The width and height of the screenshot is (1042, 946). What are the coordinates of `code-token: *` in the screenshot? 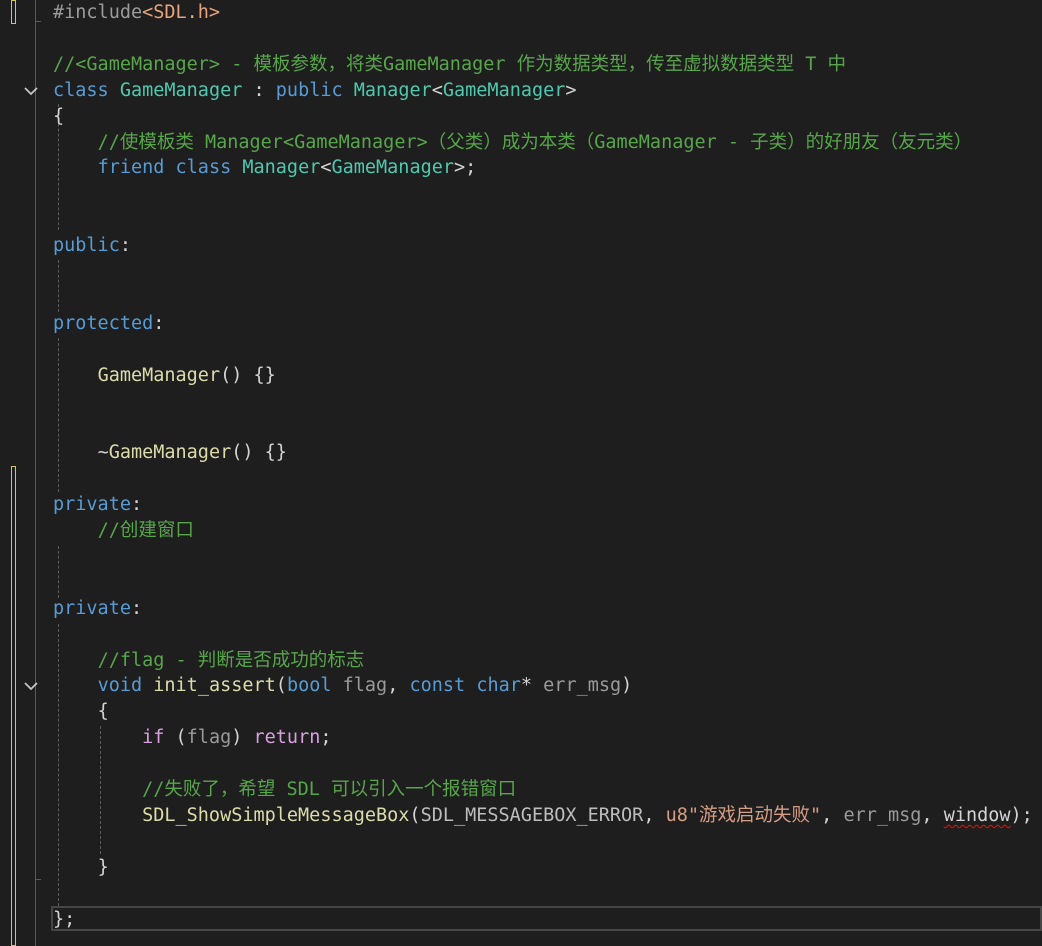 It's located at (532, 686).